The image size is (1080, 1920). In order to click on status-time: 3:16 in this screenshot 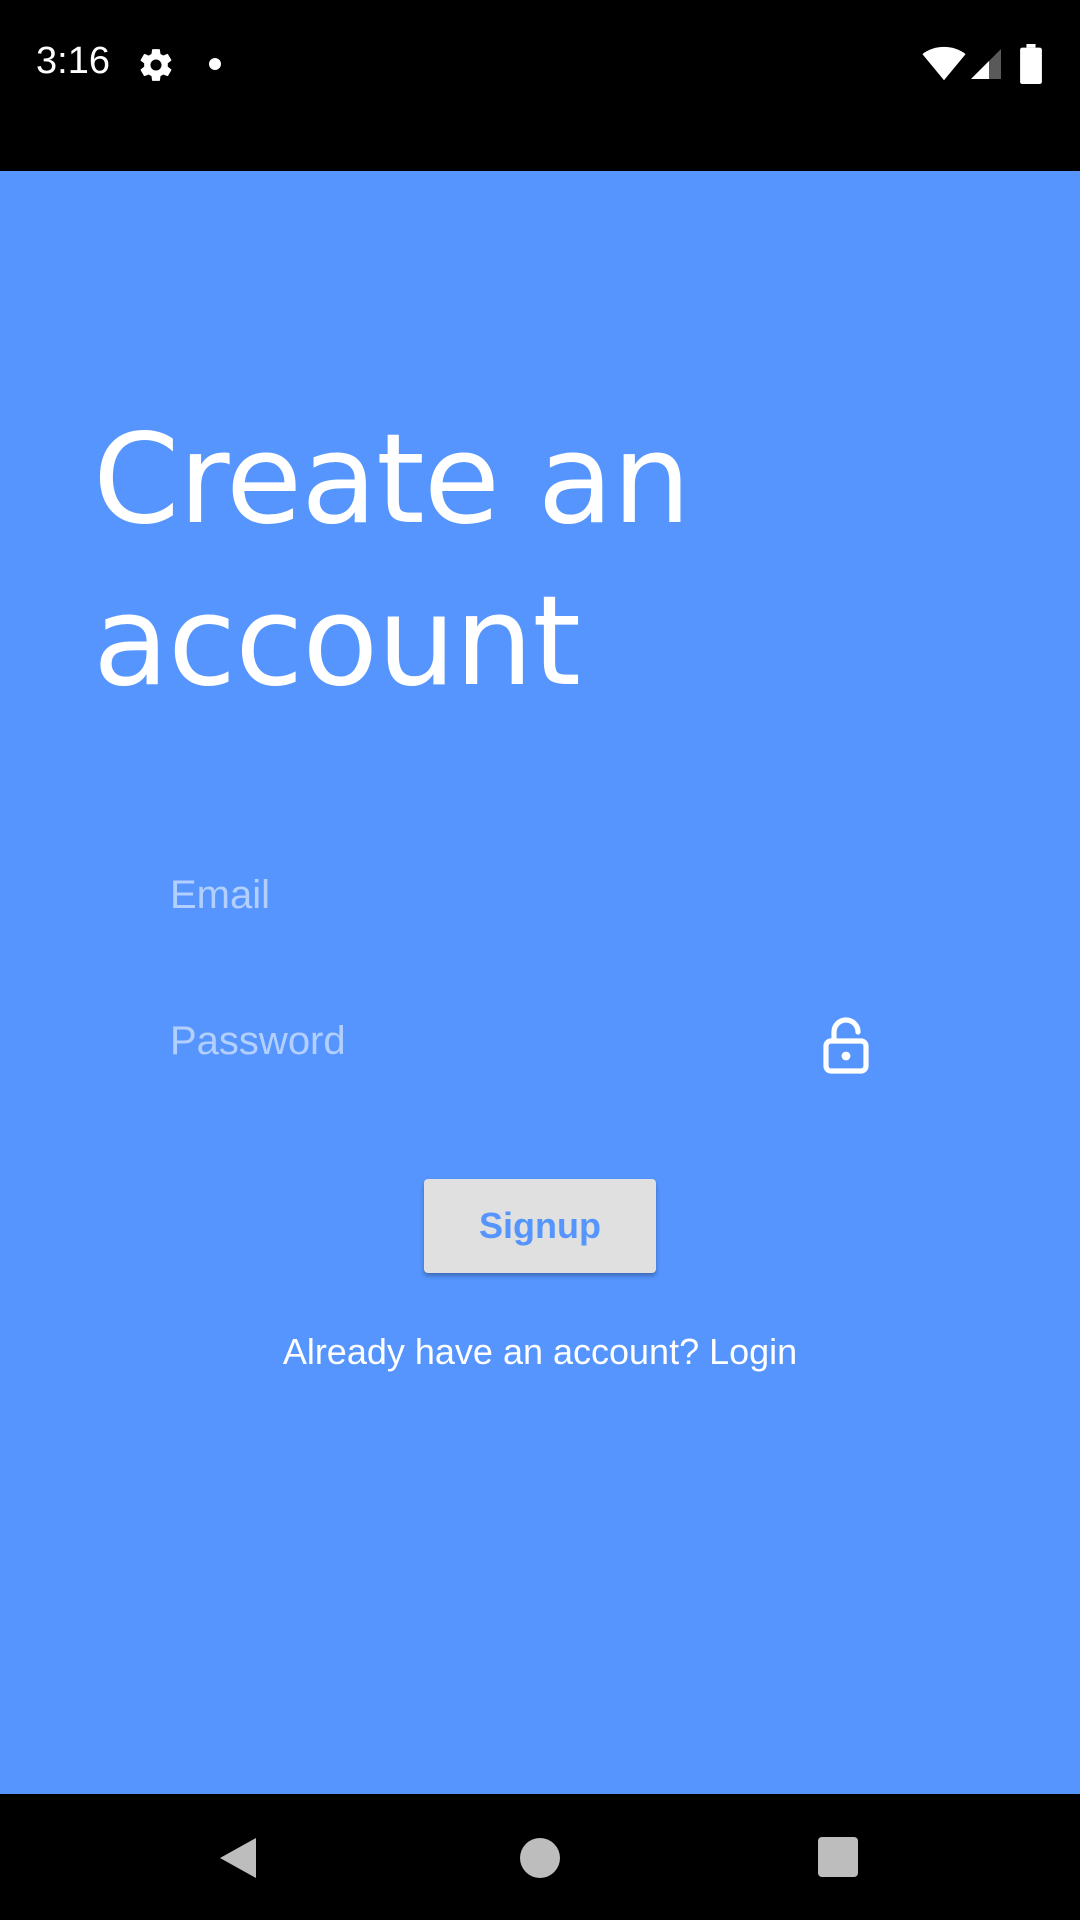, I will do `click(73, 61)`.